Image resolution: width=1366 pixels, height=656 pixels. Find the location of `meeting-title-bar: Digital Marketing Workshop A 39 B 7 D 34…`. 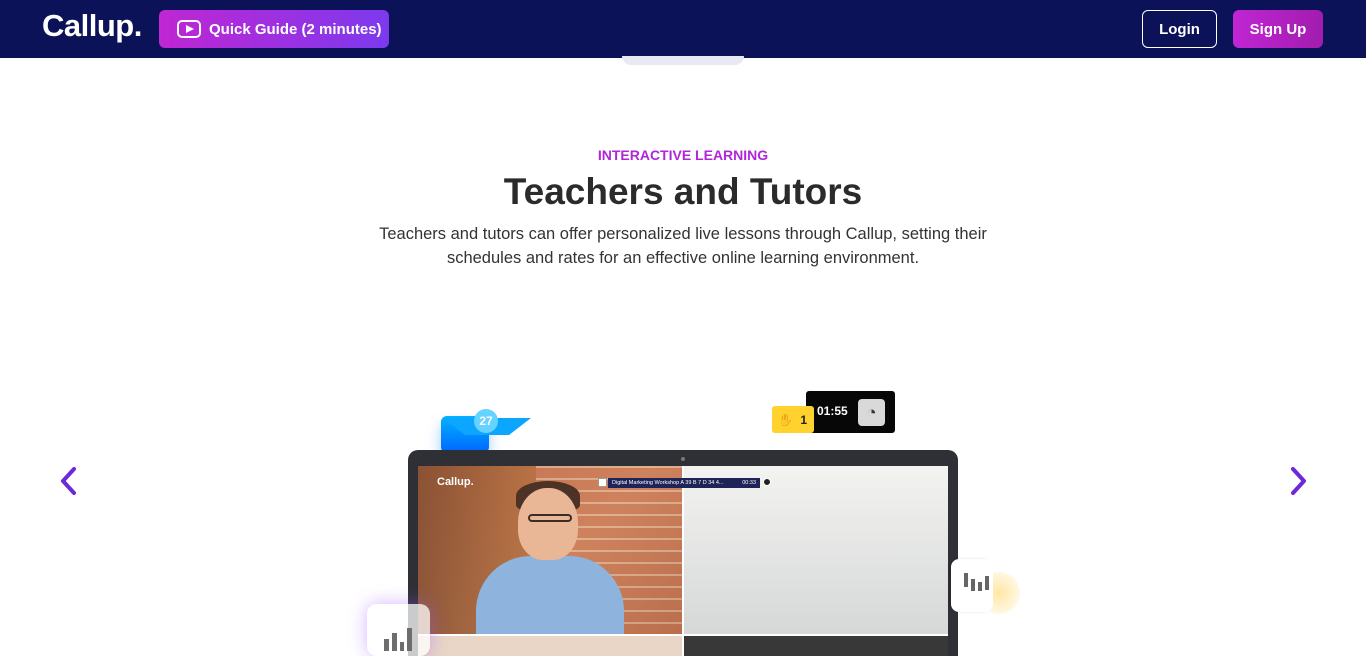

meeting-title-bar: Digital Marketing Workshop A 39 B 7 D 34… is located at coordinates (684, 483).